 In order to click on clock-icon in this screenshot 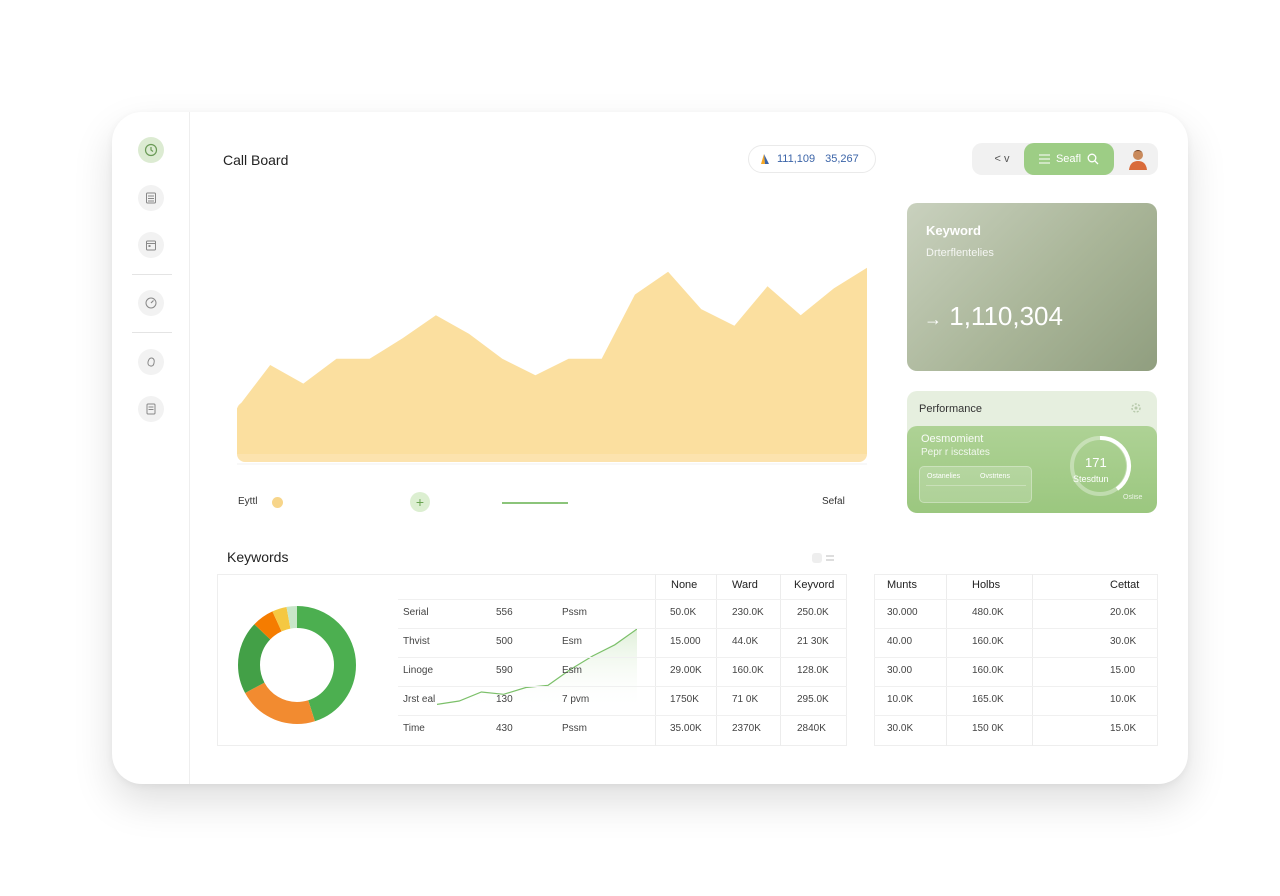, I will do `click(151, 150)`.